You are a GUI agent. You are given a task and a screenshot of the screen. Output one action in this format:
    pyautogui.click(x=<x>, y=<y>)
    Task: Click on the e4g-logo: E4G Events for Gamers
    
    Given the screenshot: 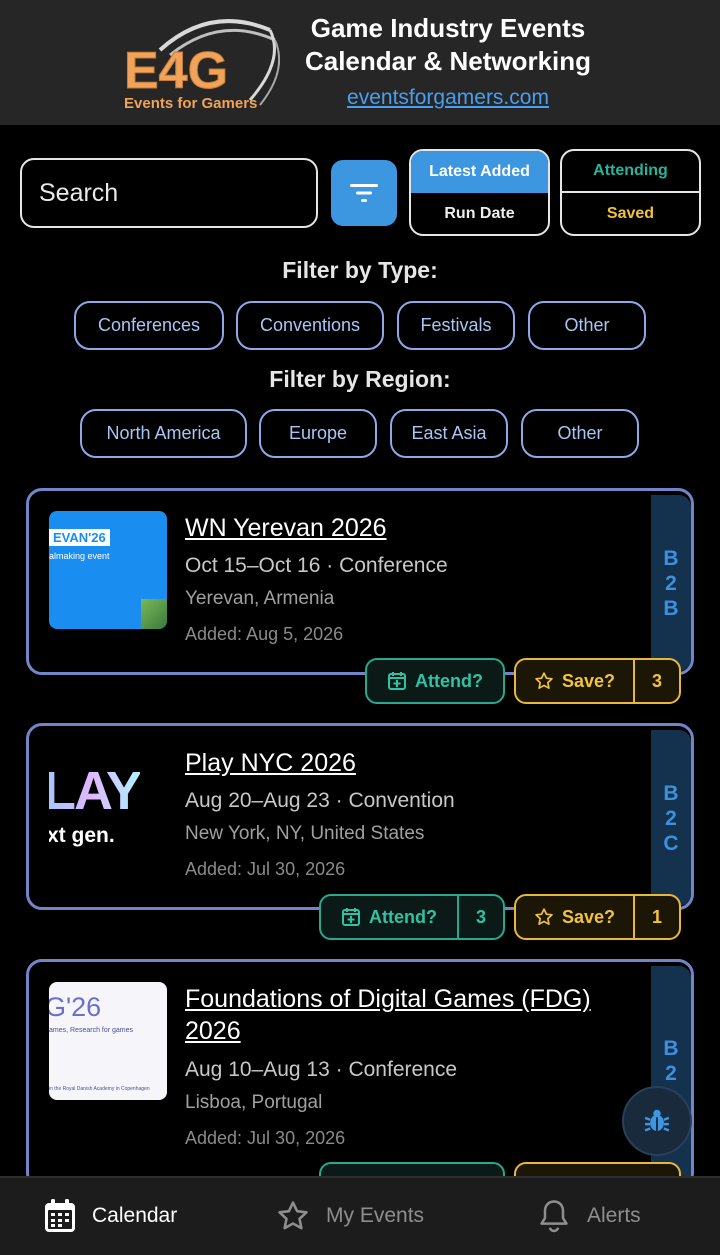 What is the action you would take?
    pyautogui.click(x=200, y=62)
    